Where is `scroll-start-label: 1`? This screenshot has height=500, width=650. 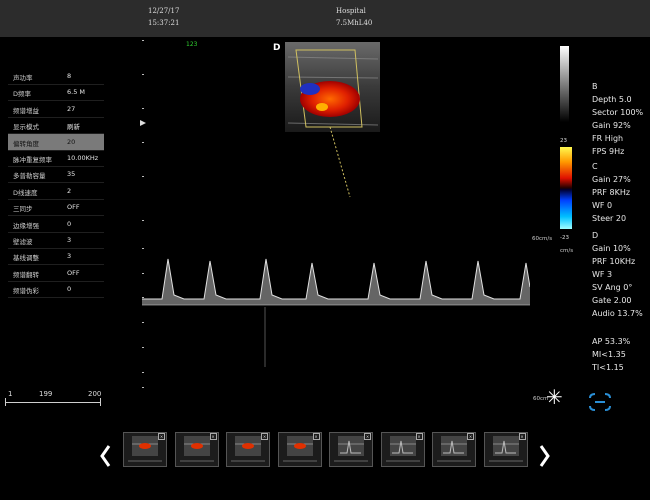
scroll-start-label: 1 is located at coordinates (10, 394).